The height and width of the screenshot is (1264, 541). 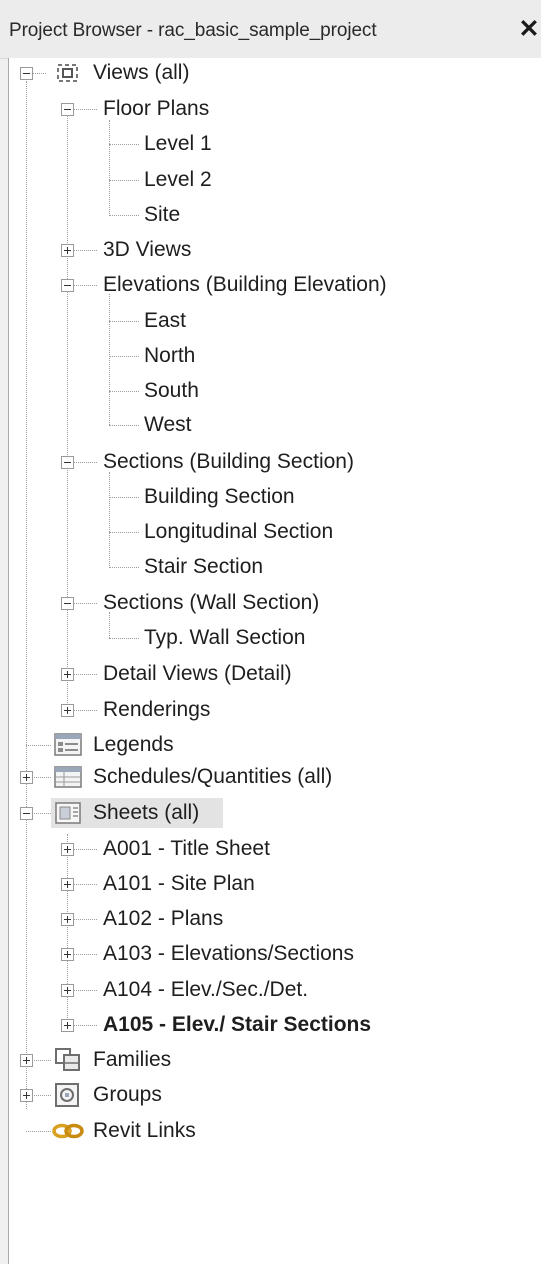 I want to click on tree-leaf-level-1: Level 1, so click(x=178, y=144).